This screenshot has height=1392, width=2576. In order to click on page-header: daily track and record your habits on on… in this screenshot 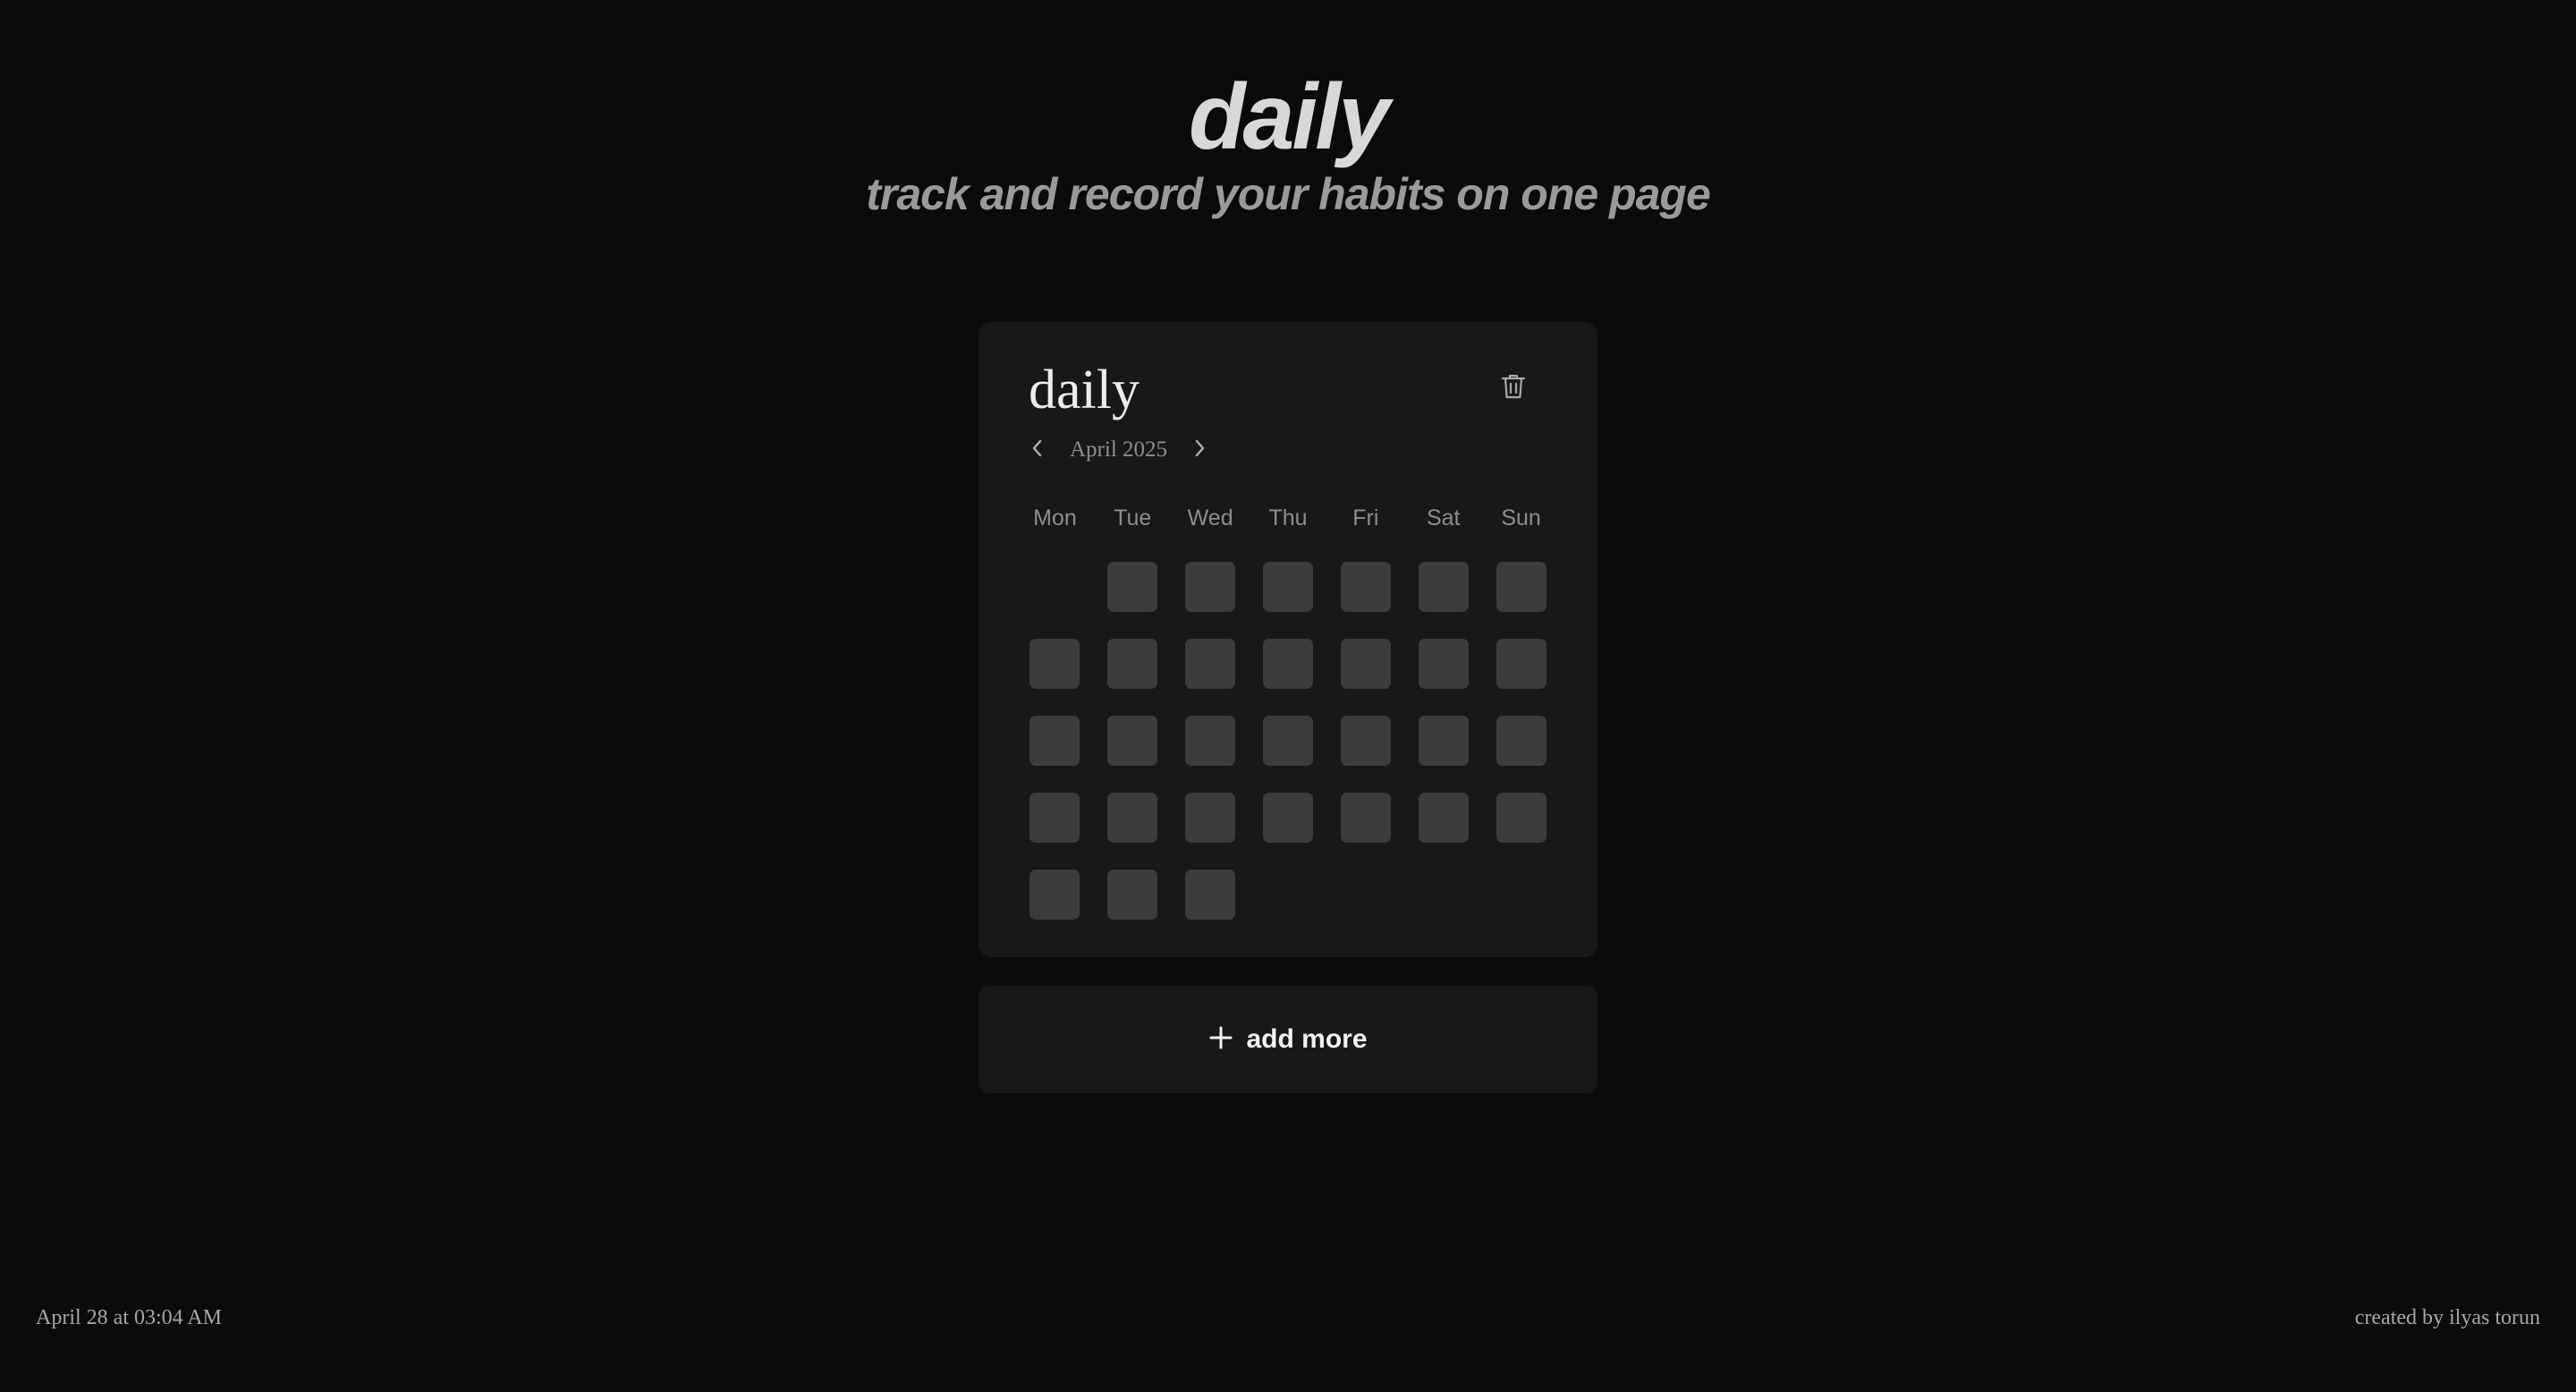, I will do `click(1288, 144)`.